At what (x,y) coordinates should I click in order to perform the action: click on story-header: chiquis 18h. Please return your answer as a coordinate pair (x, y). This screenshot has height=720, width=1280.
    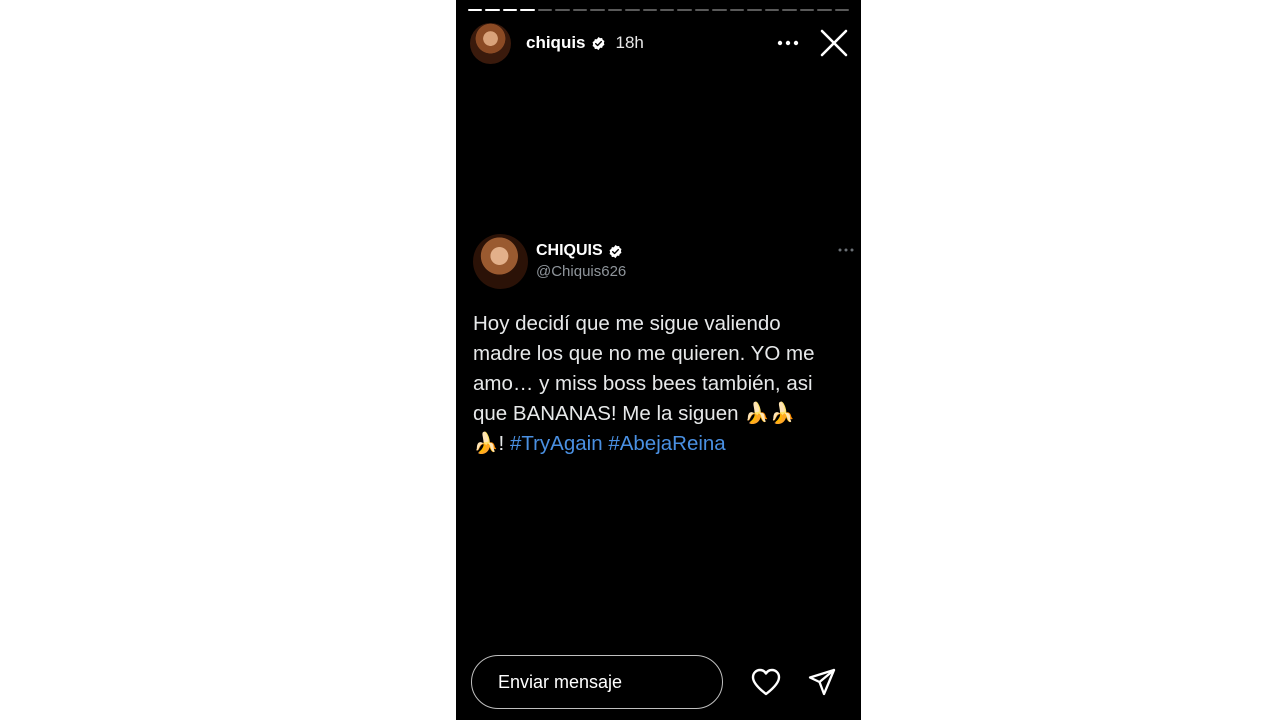
    Looking at the image, I should click on (659, 43).